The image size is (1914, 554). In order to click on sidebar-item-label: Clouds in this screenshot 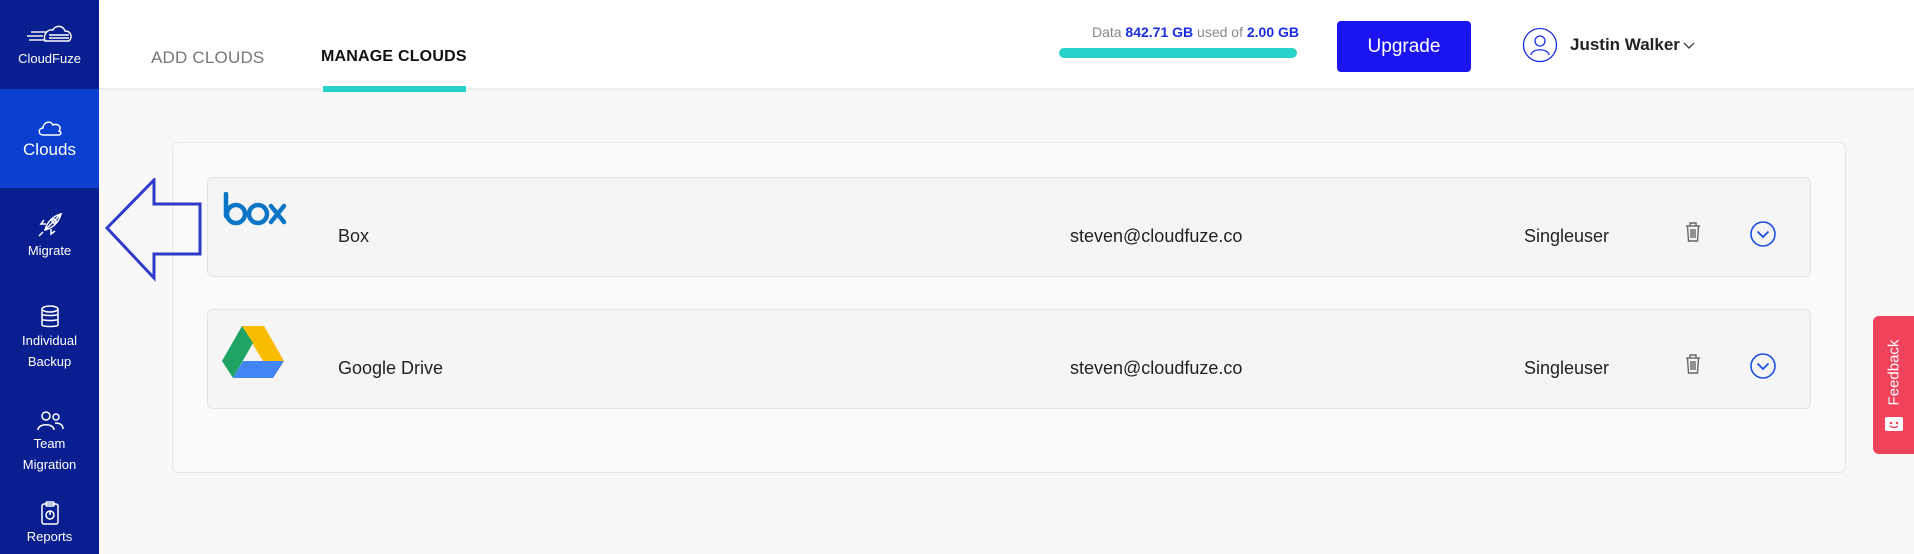, I will do `click(49, 149)`.